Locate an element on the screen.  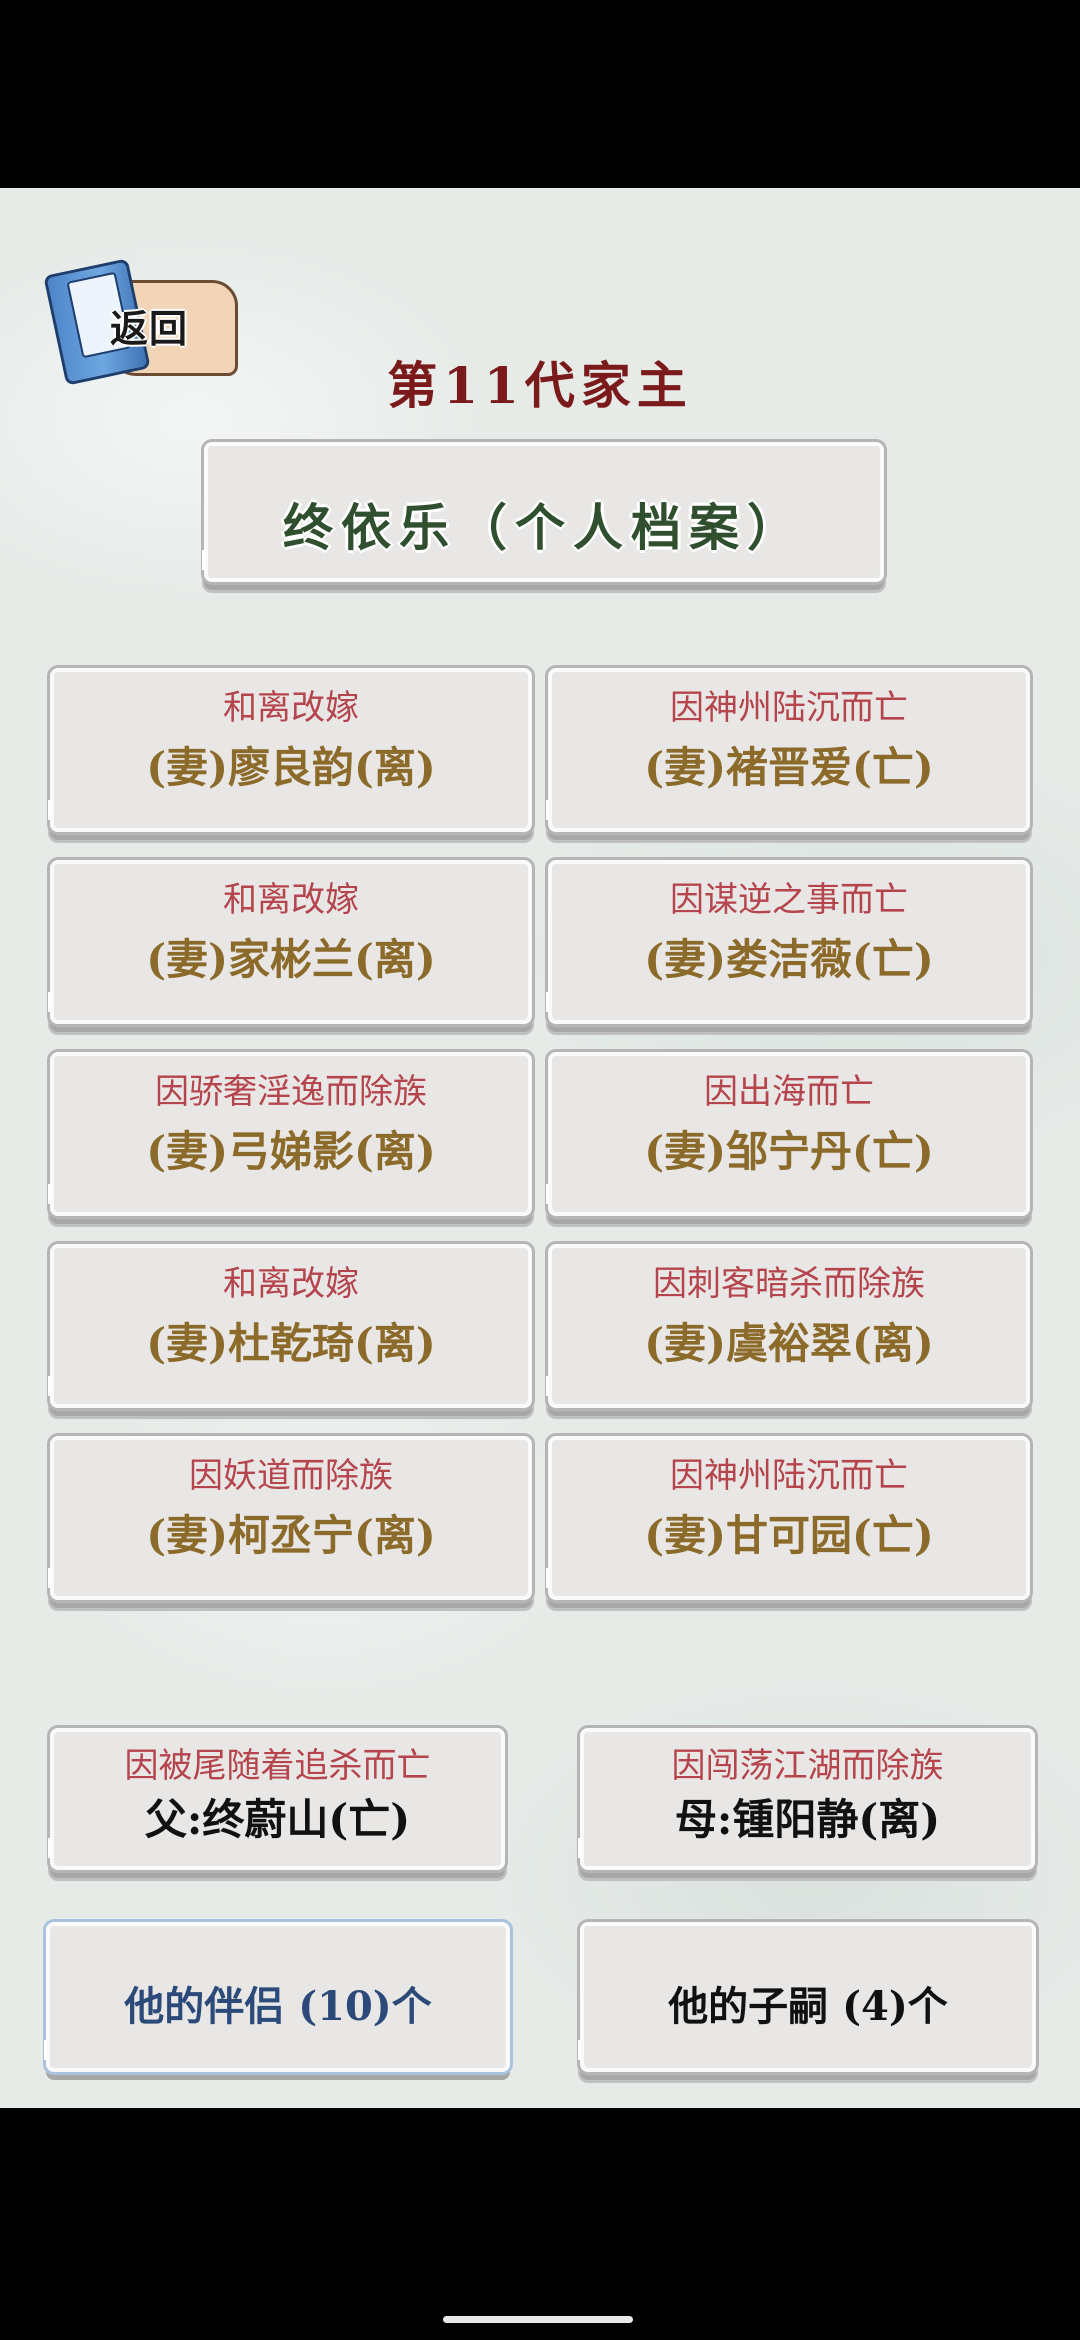
partner-name: (妻)甘可园(亡) is located at coordinates (789, 1535).